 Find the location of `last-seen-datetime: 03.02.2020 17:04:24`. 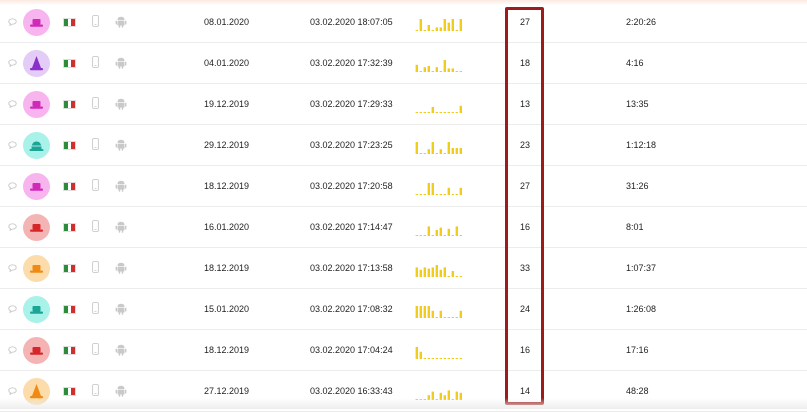

last-seen-datetime: 03.02.2020 17:04:24 is located at coordinates (351, 350).